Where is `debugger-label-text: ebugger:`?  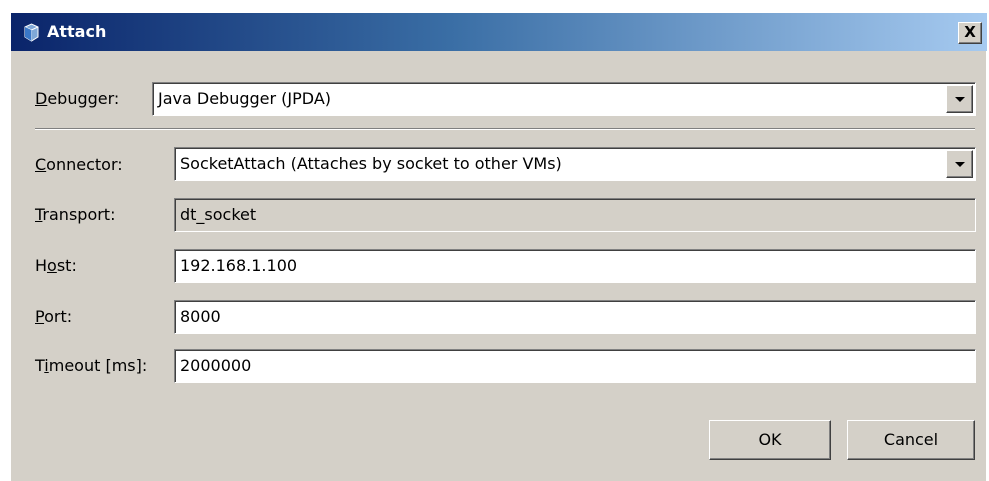
debugger-label-text: ebugger: is located at coordinates (83, 98).